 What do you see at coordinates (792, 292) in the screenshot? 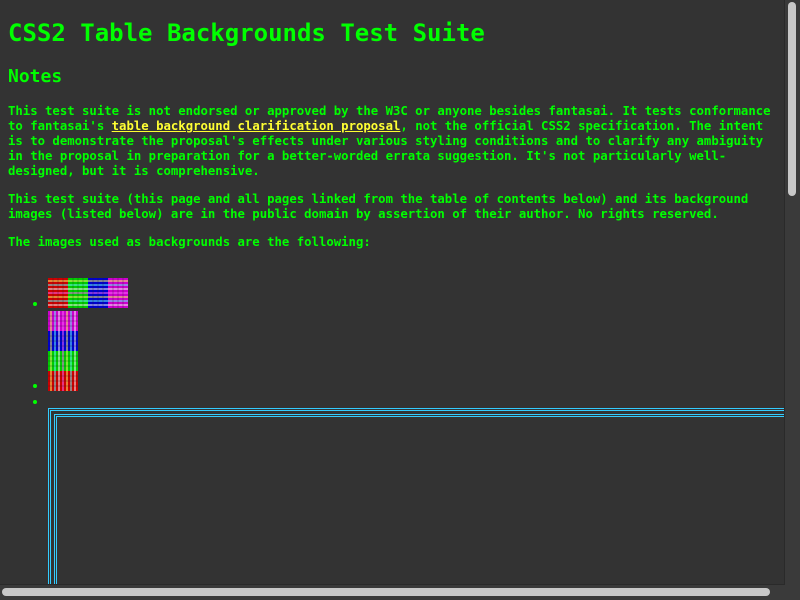
I see `vertical-scrollbar` at bounding box center [792, 292].